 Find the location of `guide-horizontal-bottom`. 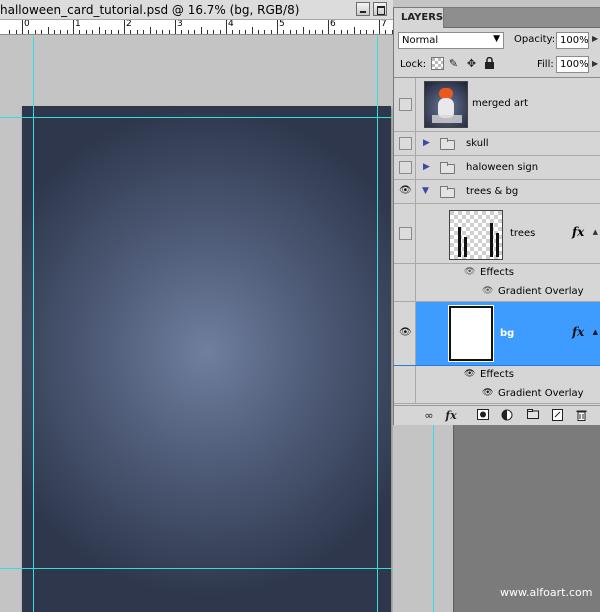

guide-horizontal-bottom is located at coordinates (196, 568).